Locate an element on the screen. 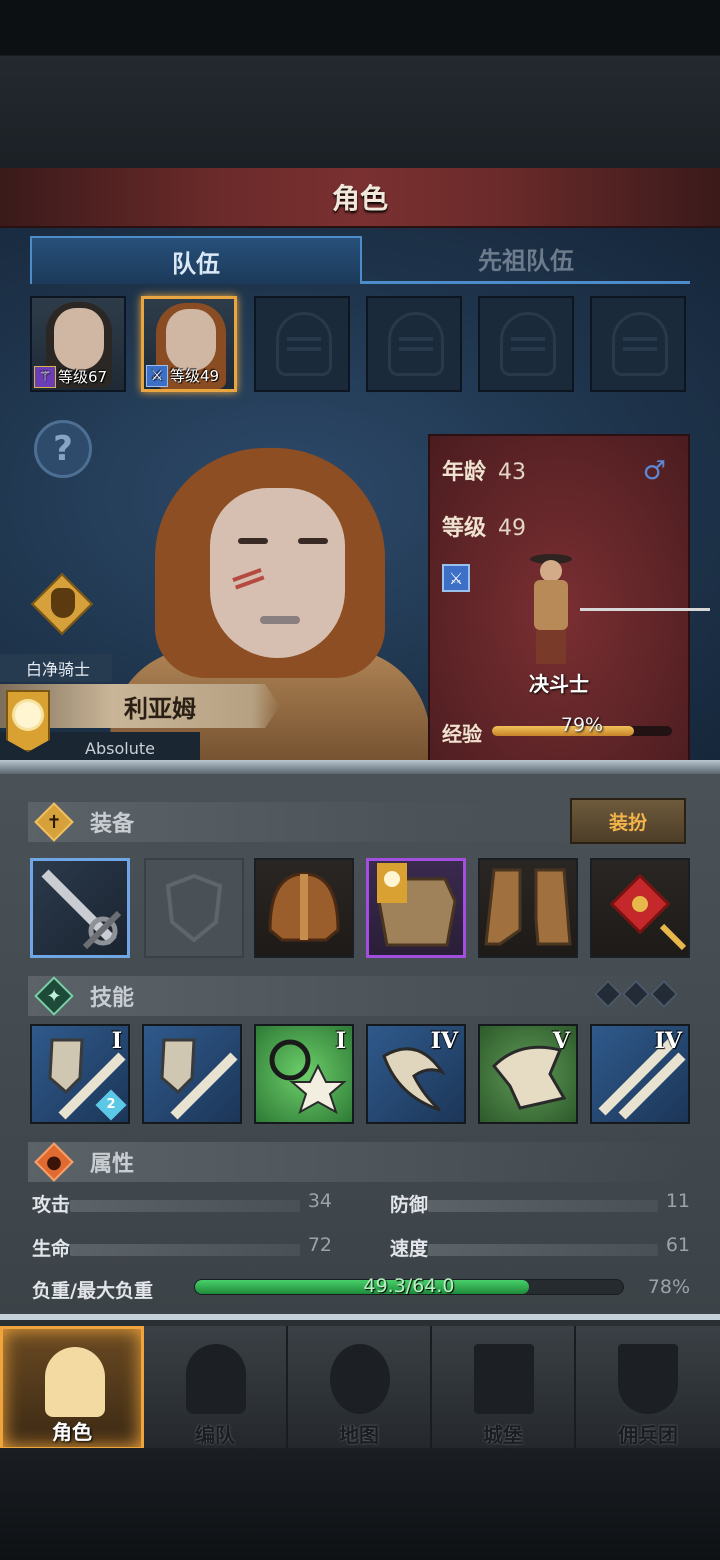 Image resolution: width=720 pixels, height=1560 pixels. question-icon: ? is located at coordinates (63, 449).